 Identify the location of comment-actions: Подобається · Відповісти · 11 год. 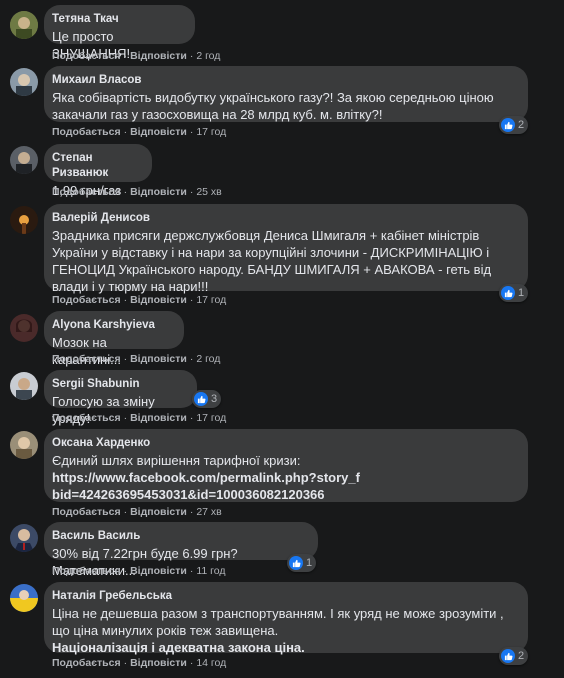
(139, 571).